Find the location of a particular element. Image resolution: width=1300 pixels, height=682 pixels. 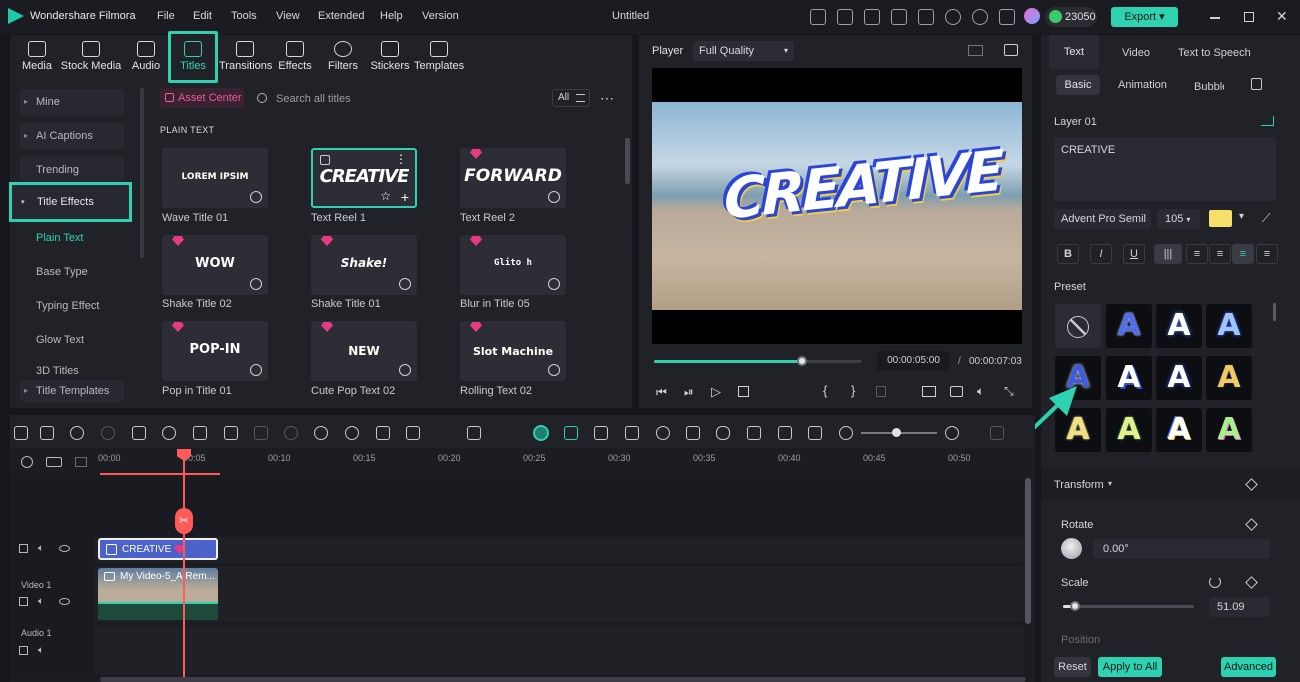

preview-icon is located at coordinates (325, 160).